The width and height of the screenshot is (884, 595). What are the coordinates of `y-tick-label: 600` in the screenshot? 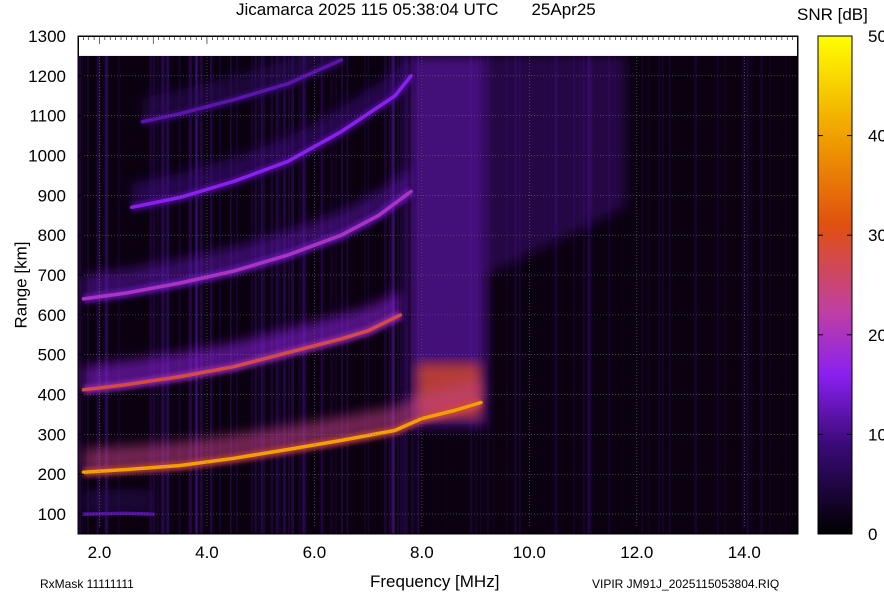 It's located at (52, 315).